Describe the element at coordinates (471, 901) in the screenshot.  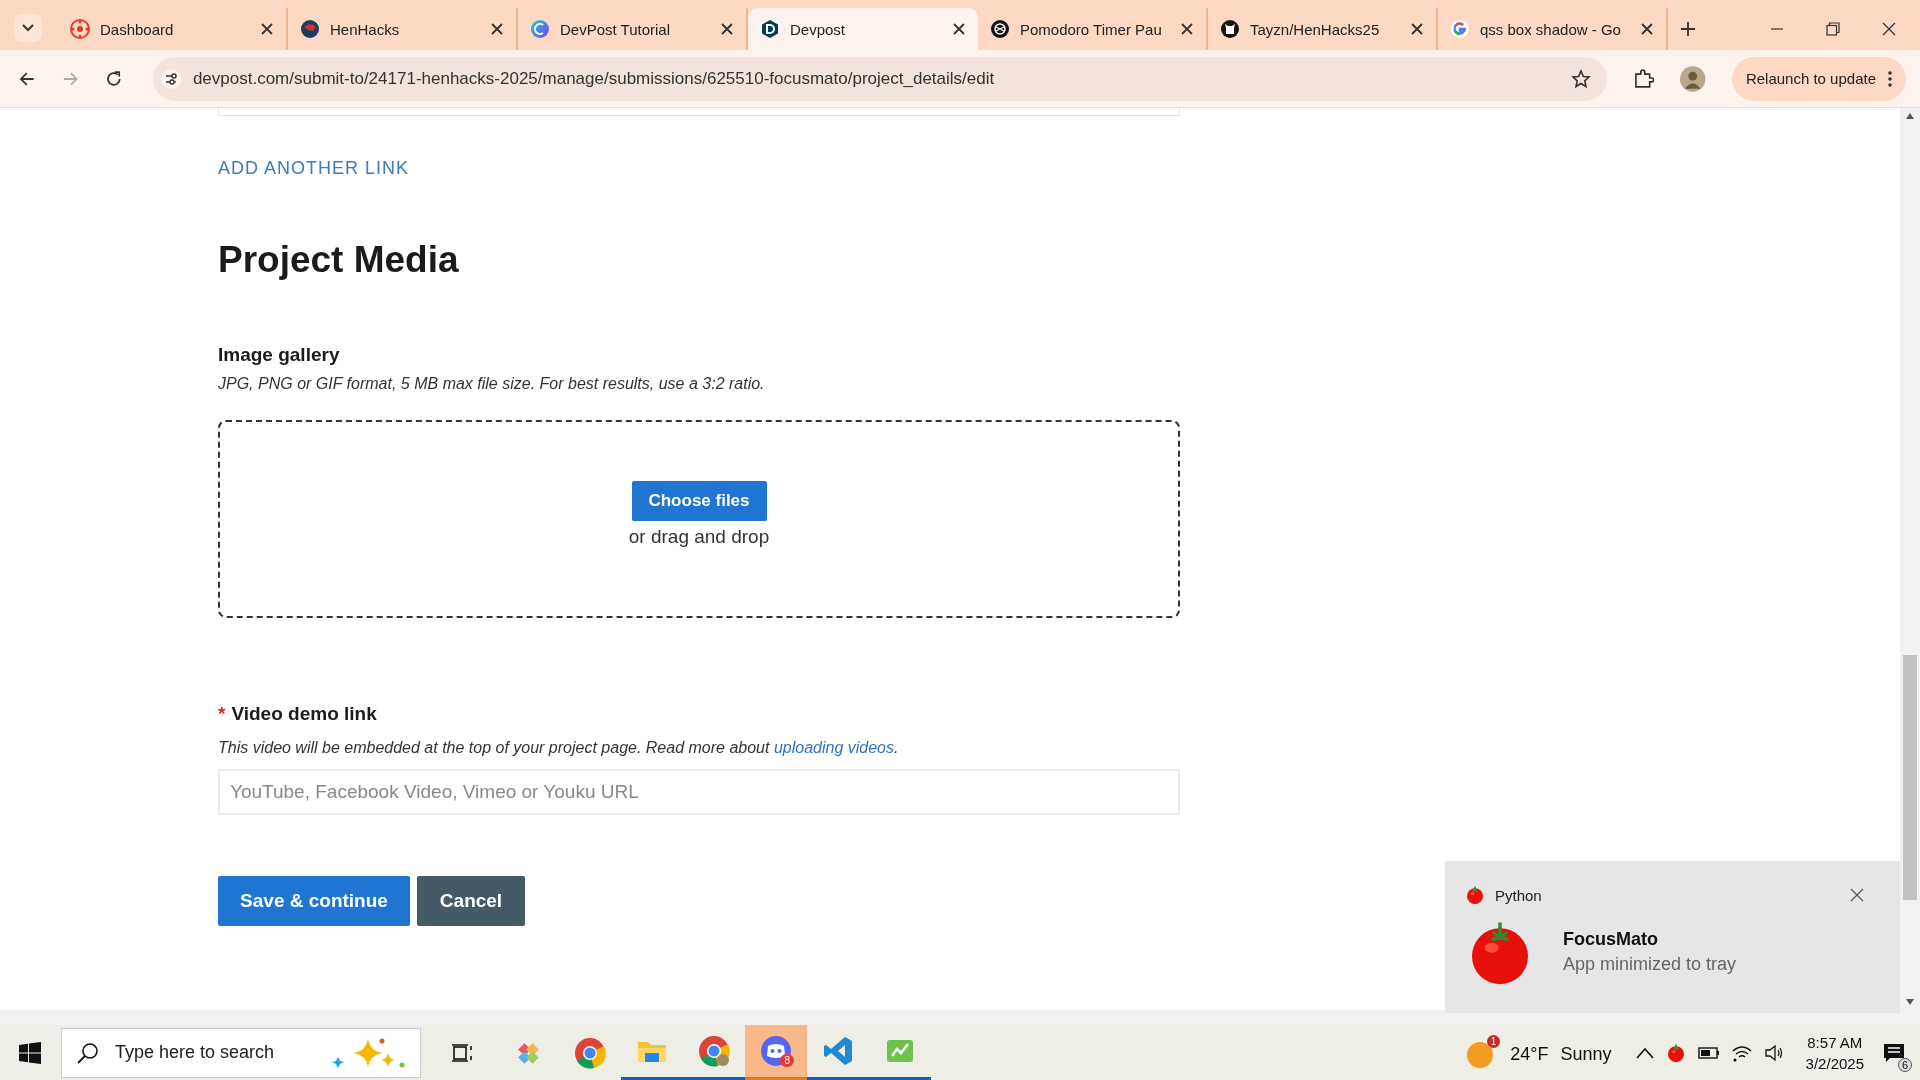
I see `cancel-button: Cancel` at that location.